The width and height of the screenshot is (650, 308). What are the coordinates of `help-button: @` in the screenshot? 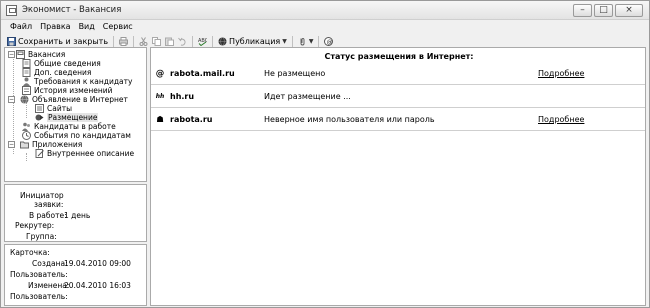 It's located at (328, 41).